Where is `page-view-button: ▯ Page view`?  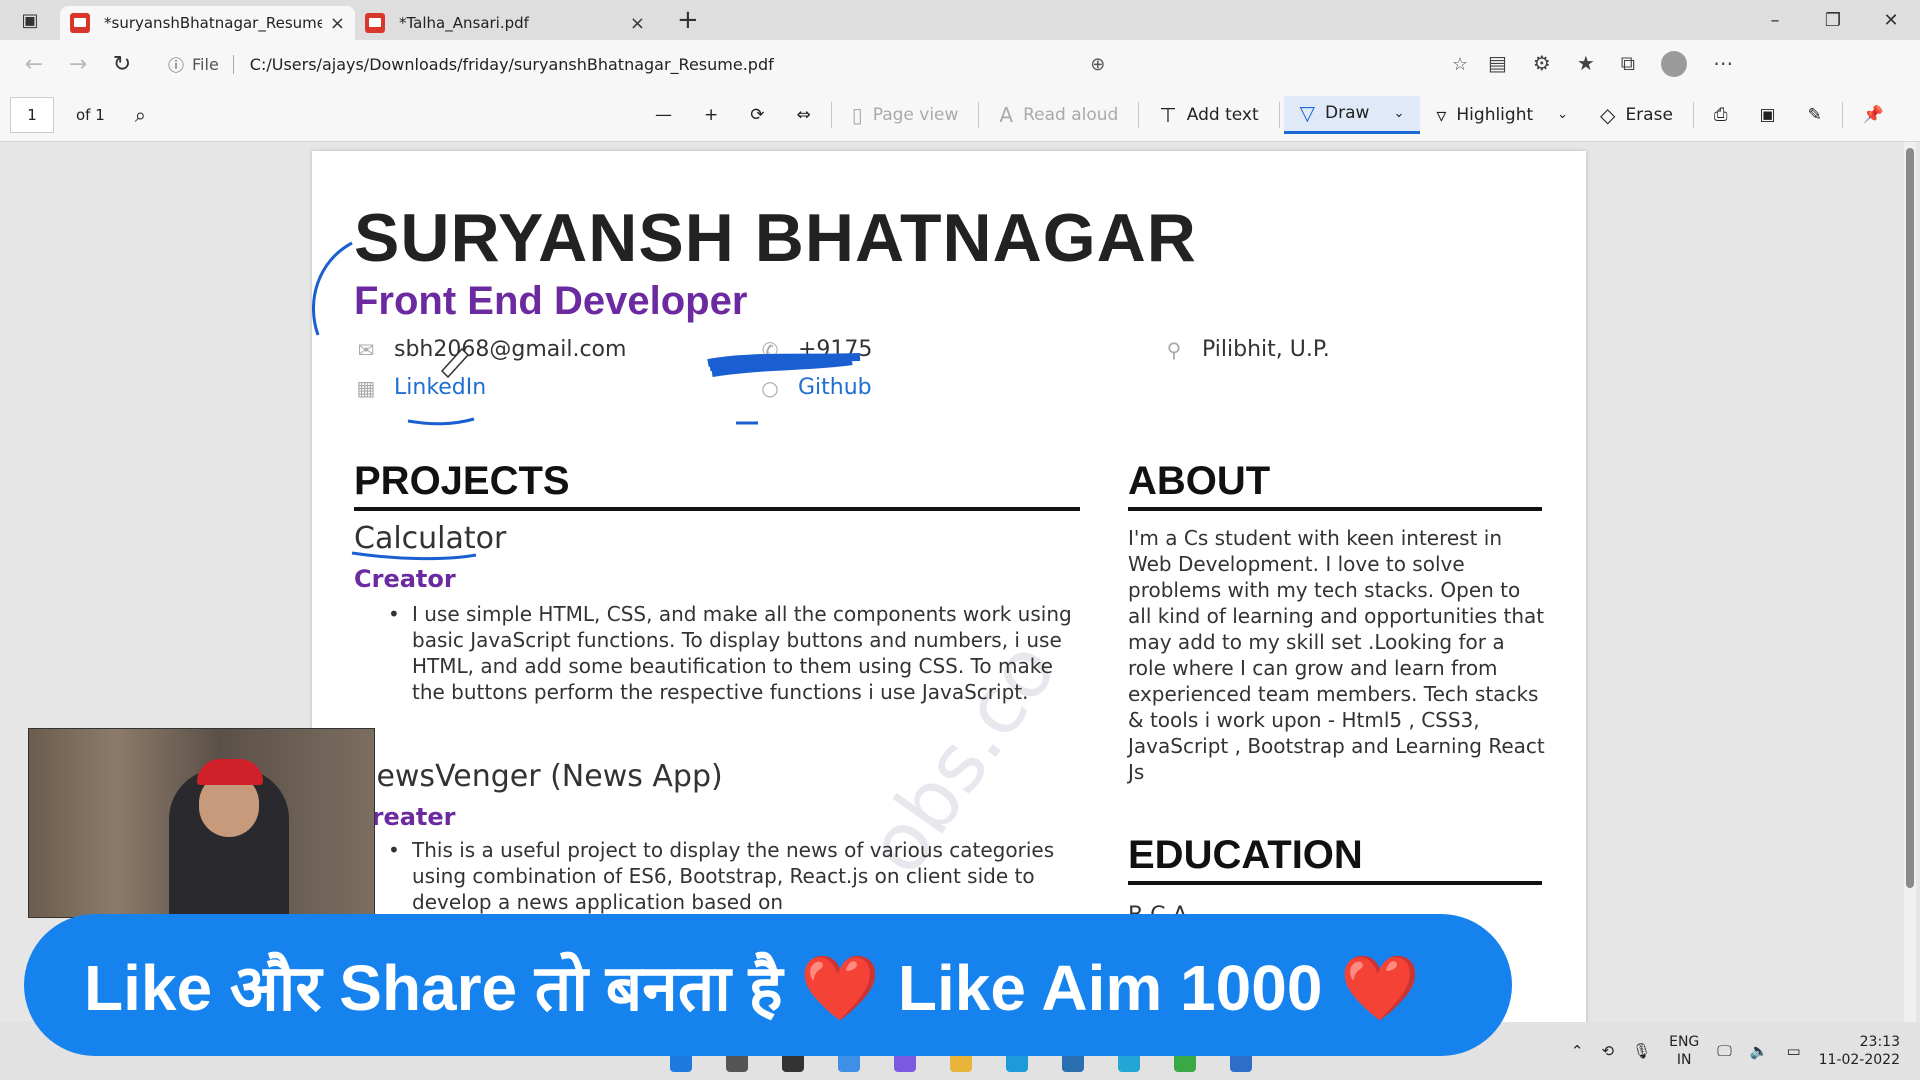
page-view-button: ▯ Page view is located at coordinates (905, 115).